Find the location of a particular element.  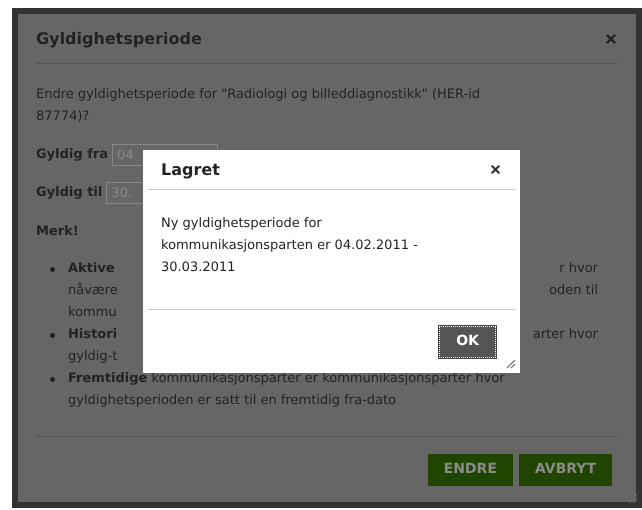

field-label: Gyldig fra is located at coordinates (72, 155).